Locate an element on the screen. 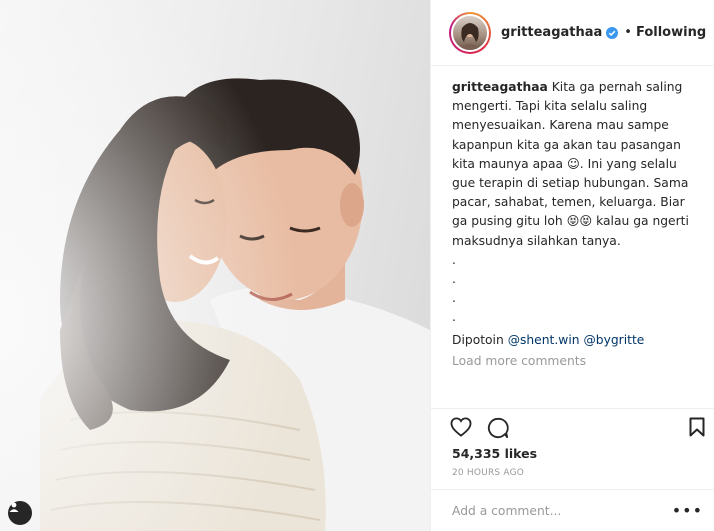  credit-prefix: Dipotoin is located at coordinates (480, 339).